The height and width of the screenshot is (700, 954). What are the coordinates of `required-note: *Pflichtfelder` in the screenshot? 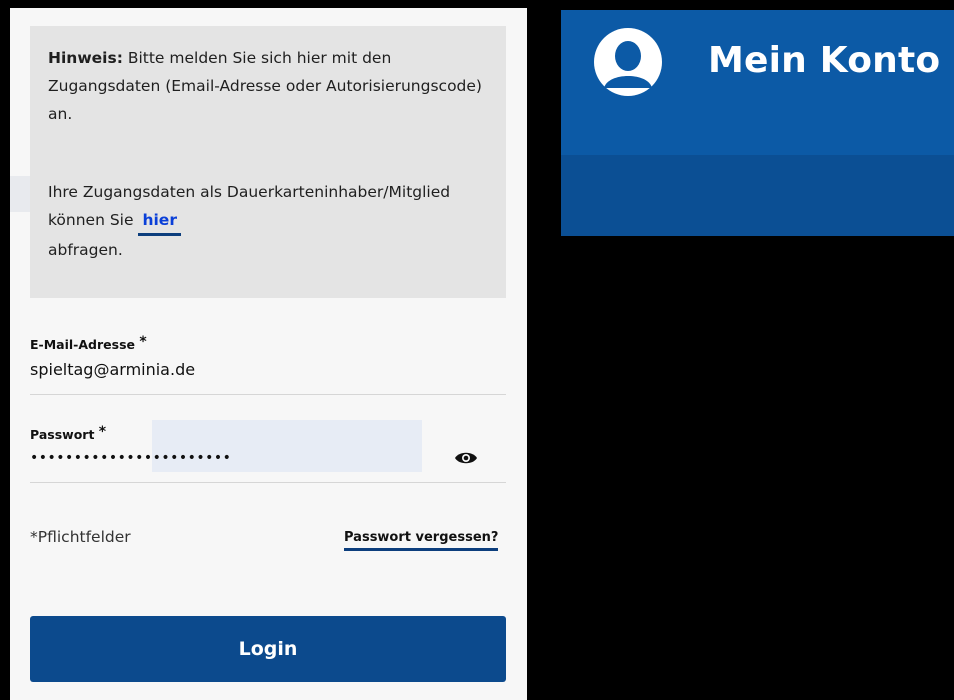 It's located at (80, 537).